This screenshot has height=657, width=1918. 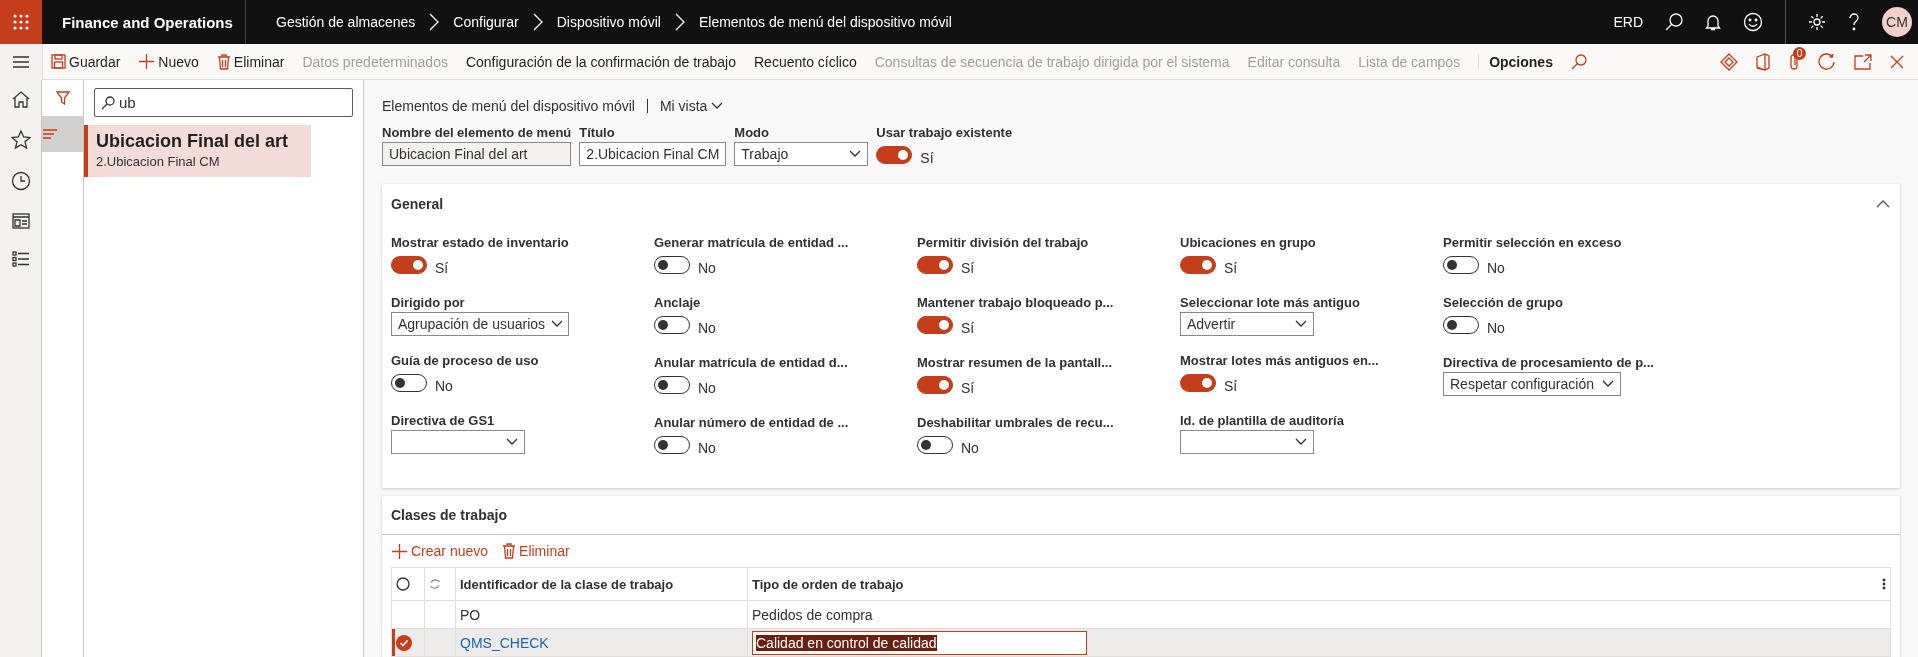 I want to click on table-cell: PO, so click(x=601, y=614).